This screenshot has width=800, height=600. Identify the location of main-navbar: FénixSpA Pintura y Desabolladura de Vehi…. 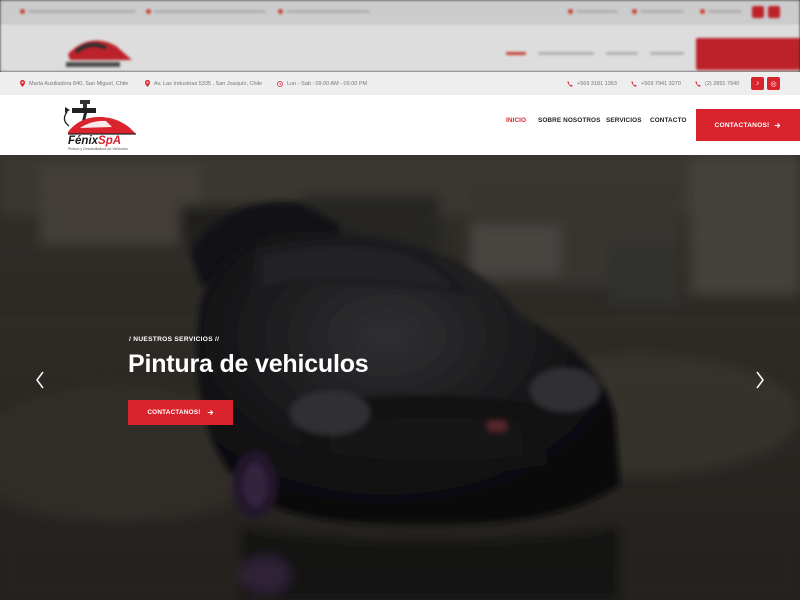
(400, 125).